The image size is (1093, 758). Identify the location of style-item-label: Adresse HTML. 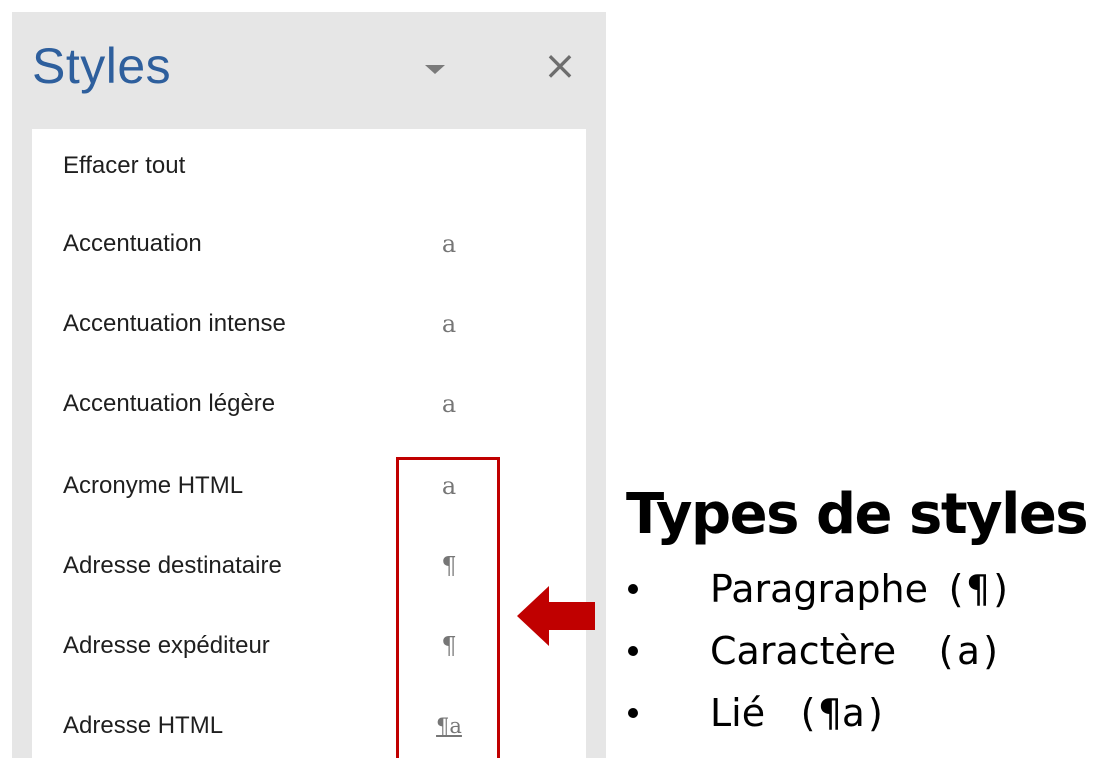
(143, 725).